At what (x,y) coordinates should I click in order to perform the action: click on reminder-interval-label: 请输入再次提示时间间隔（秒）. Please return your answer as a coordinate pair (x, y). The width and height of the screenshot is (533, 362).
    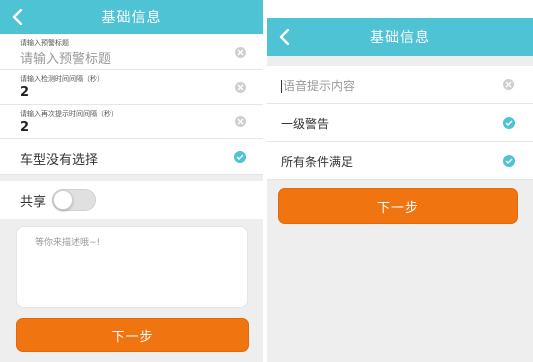
    Looking at the image, I should click on (69, 114).